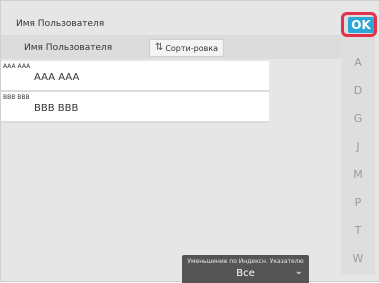 The width and height of the screenshot is (380, 283). Describe the element at coordinates (68, 48) in the screenshot. I see `column-label-user-name: Имя Пользователя` at that location.